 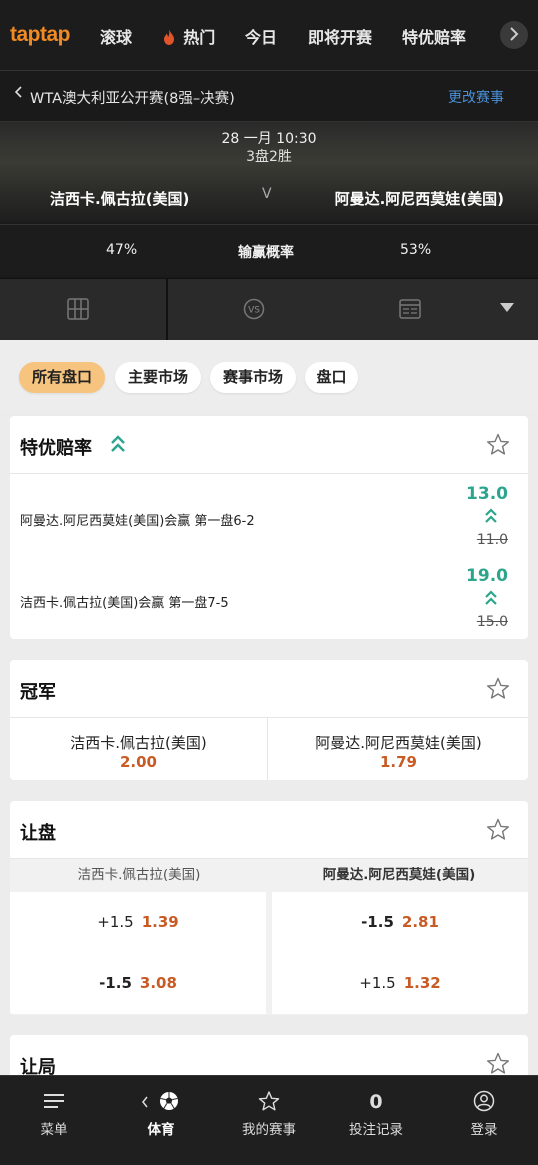 What do you see at coordinates (269, 96) in the screenshot?
I see `event-title-row: WTA澳大利亚公开赛(8强–决赛) 更改赛事` at bounding box center [269, 96].